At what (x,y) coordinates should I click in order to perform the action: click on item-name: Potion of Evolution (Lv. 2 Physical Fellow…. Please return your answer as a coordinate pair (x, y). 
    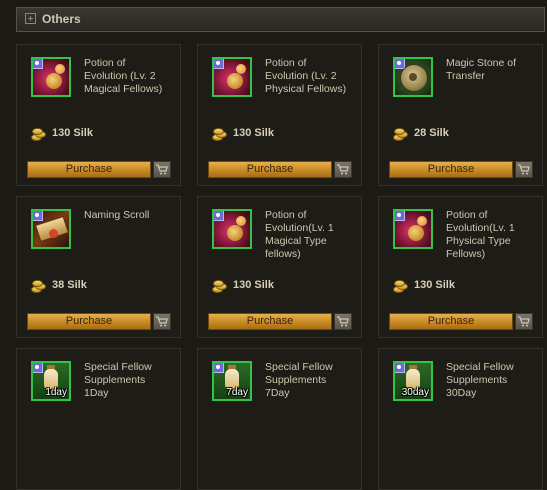
    Looking at the image, I should click on (306, 76).